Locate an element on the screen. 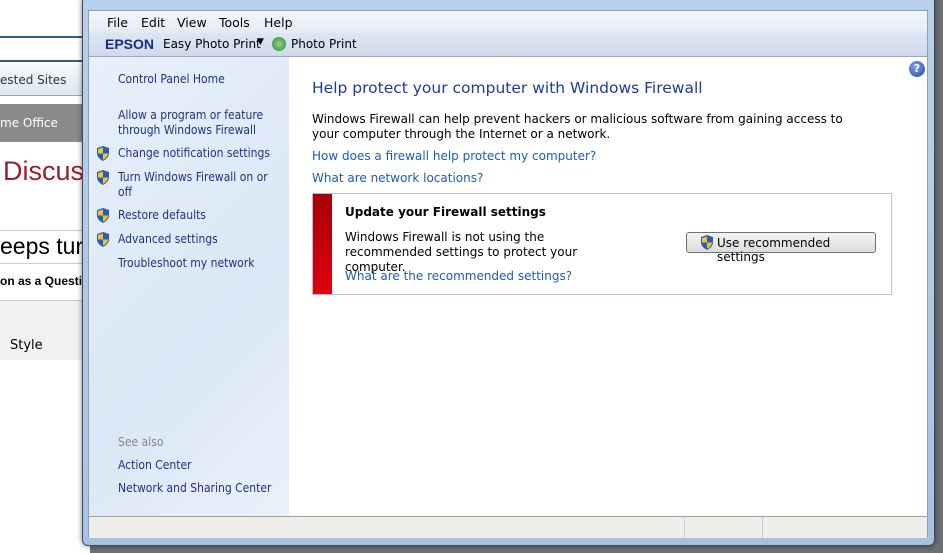  dropdown-arrow-icon: ▼ is located at coordinates (260, 42).